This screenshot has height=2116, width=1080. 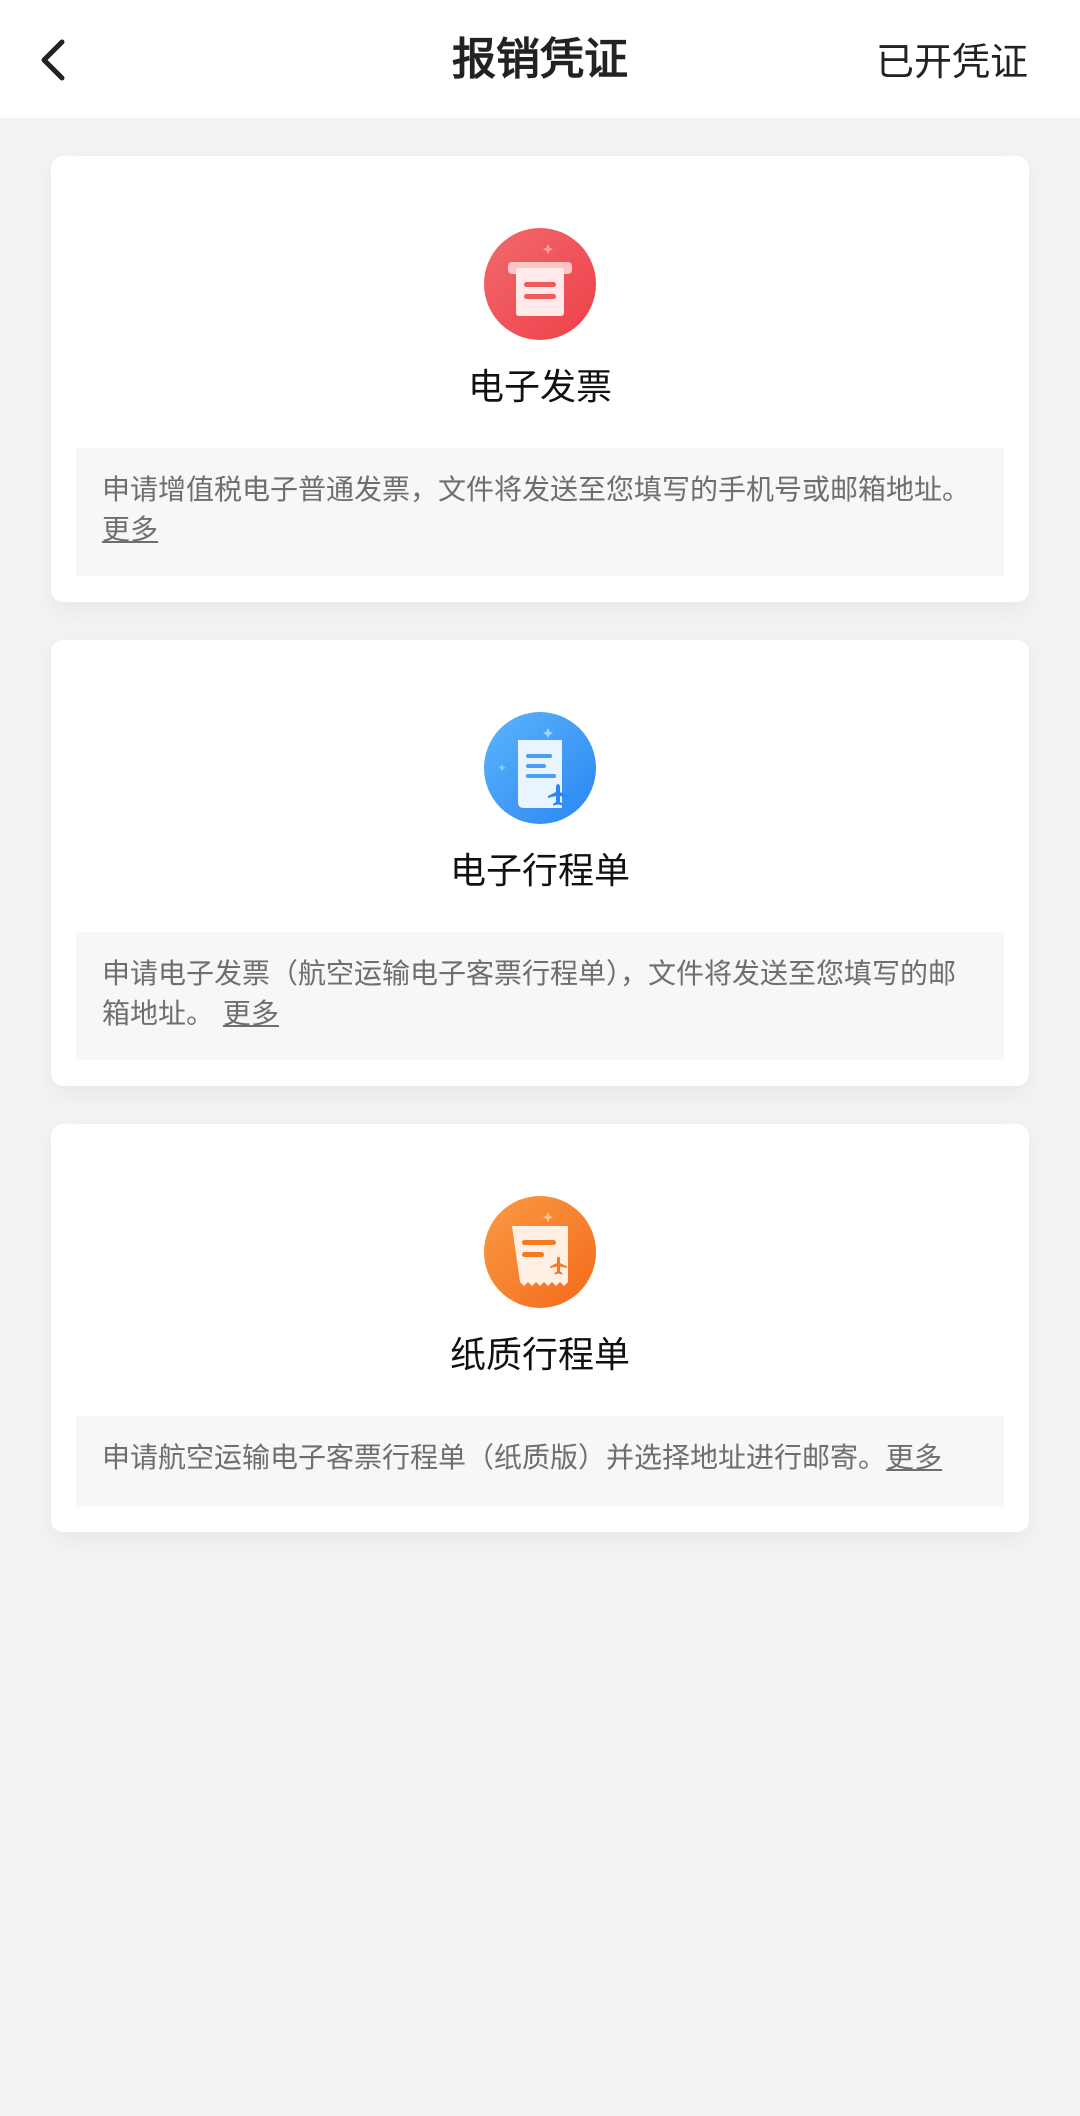 I want to click on description-text: 申请航空运输电子客票行程单（纸质版）并选择地址进行邮寄。, so click(x=494, y=1457).